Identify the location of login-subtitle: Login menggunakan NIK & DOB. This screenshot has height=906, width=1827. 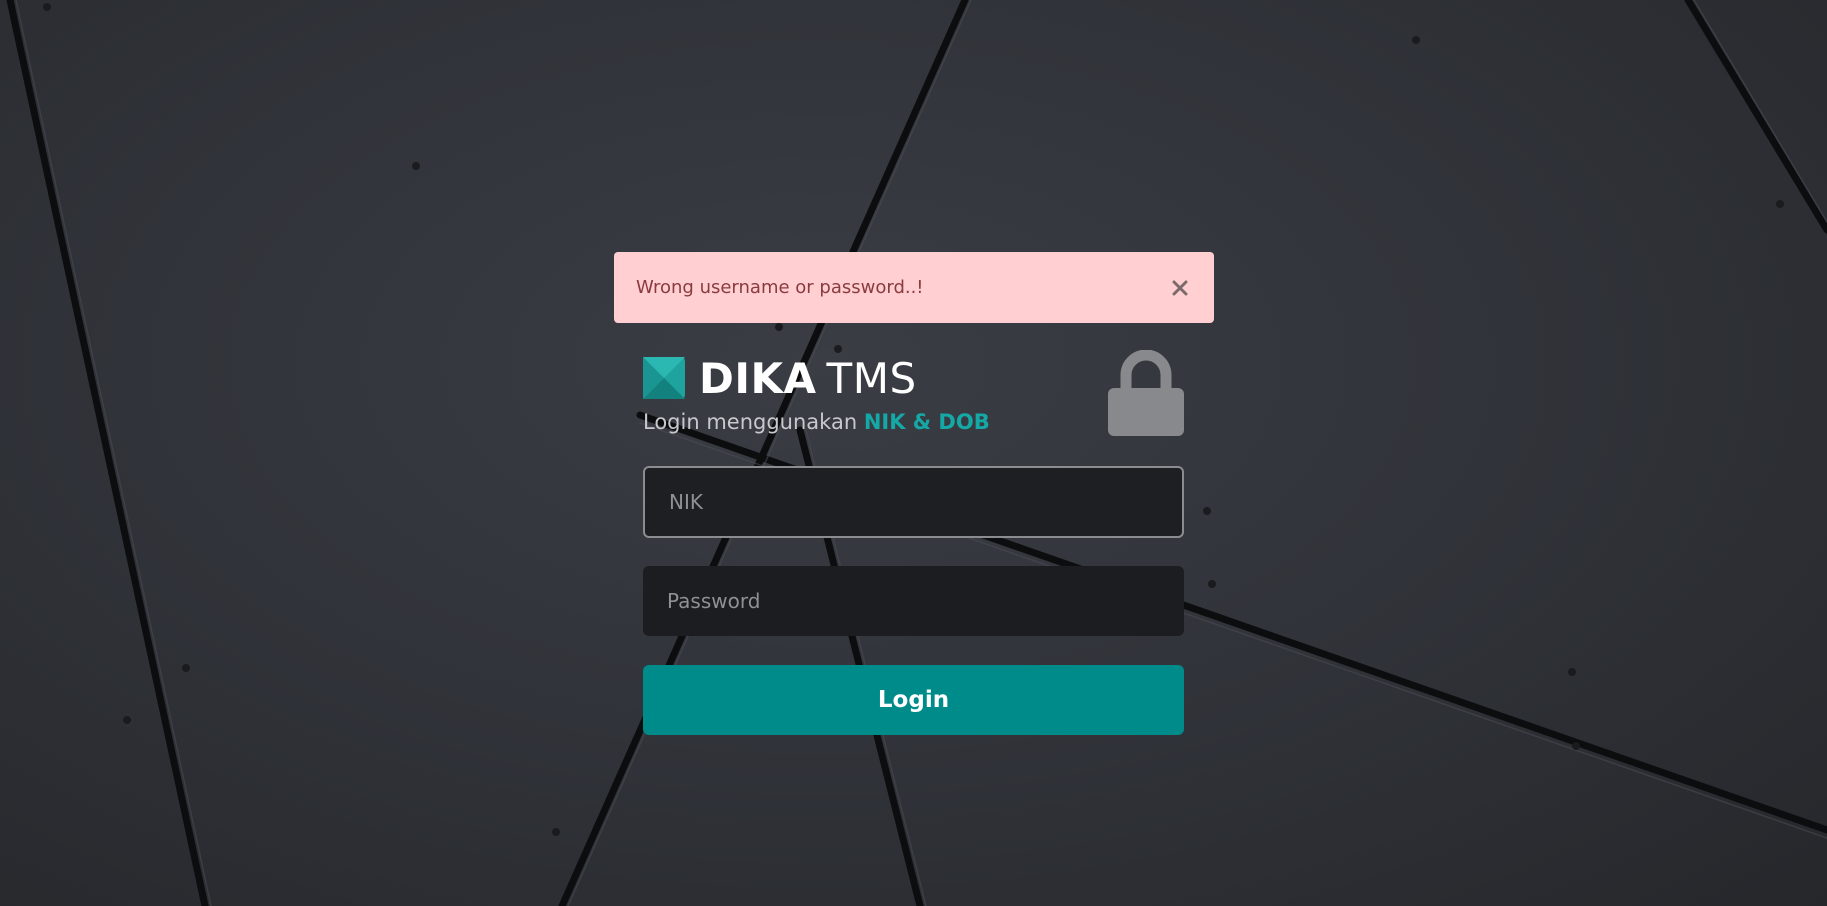
(913, 422).